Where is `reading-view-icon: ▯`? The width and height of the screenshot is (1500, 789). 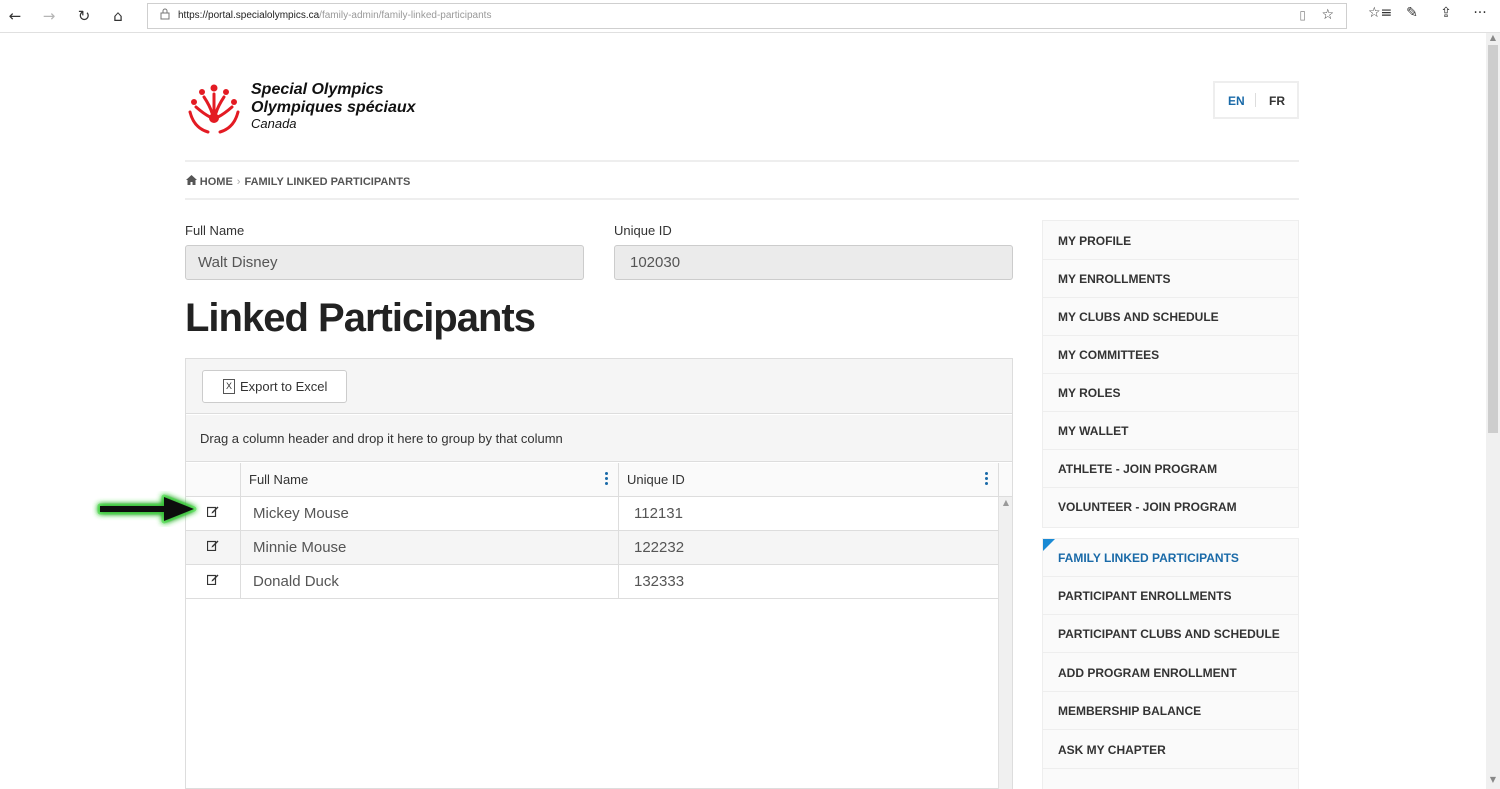 reading-view-icon: ▯ is located at coordinates (1302, 15).